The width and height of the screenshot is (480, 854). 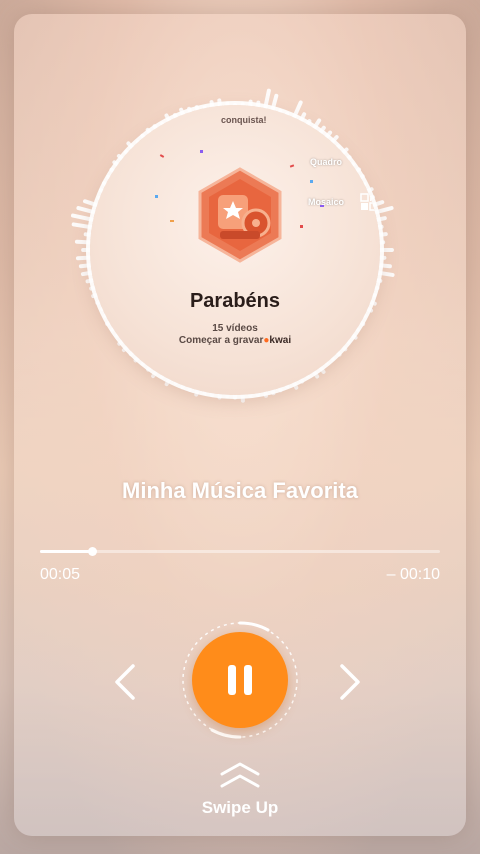 What do you see at coordinates (92, 551) in the screenshot?
I see `progress-handle` at bounding box center [92, 551].